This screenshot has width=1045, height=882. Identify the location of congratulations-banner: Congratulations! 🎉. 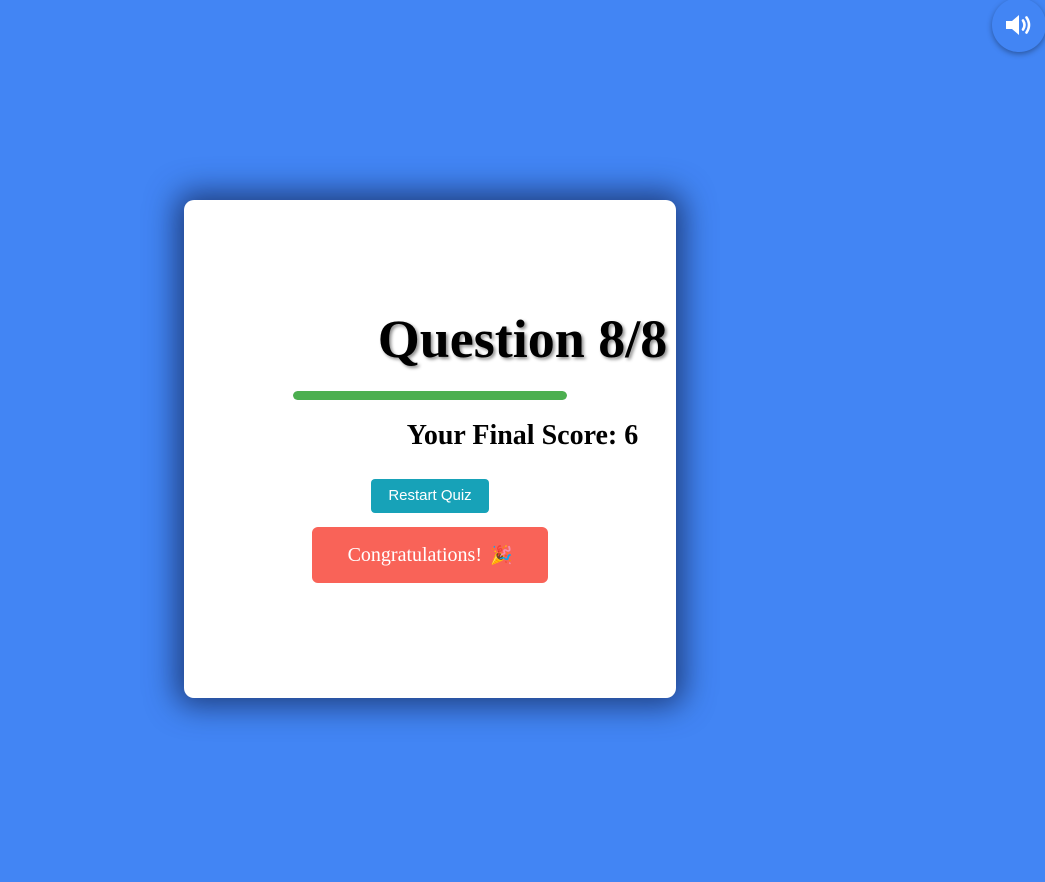
(430, 555).